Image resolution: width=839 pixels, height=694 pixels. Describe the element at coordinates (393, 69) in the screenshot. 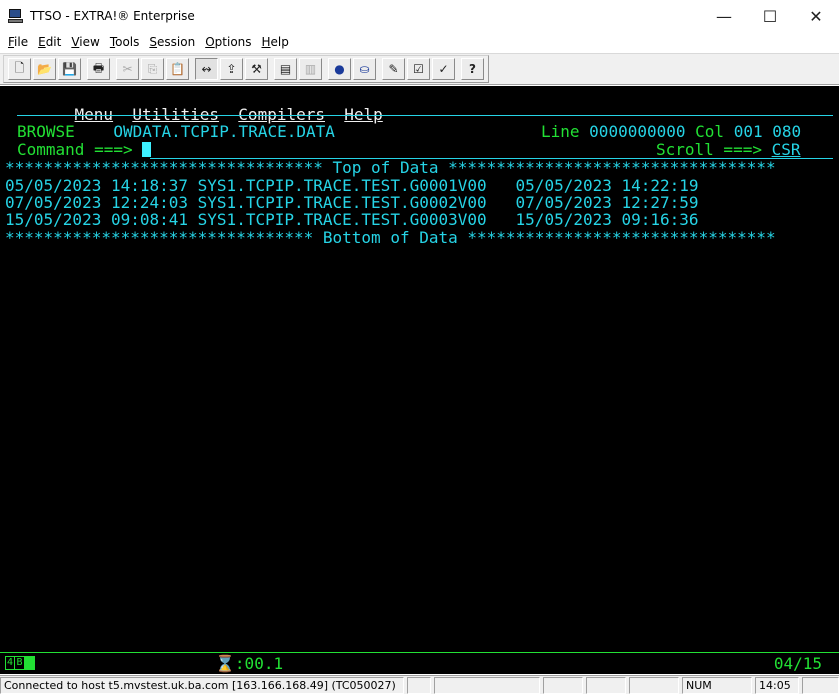

I see `edit-icon: ✎` at that location.